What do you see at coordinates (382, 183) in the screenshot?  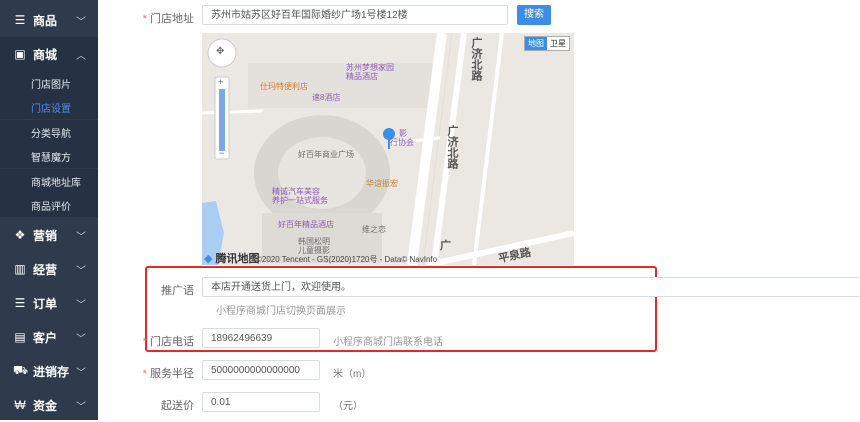 I see `map-poi-label: 华谊振宏` at bounding box center [382, 183].